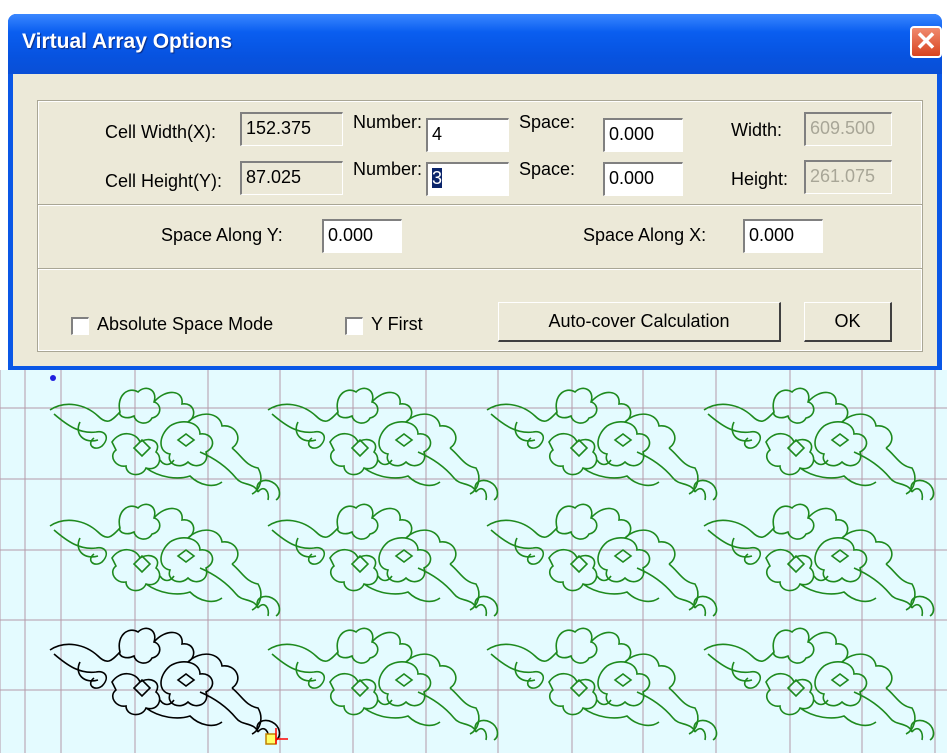 The image size is (947, 753). What do you see at coordinates (467, 135) in the screenshot?
I see `number-x-input: 4` at bounding box center [467, 135].